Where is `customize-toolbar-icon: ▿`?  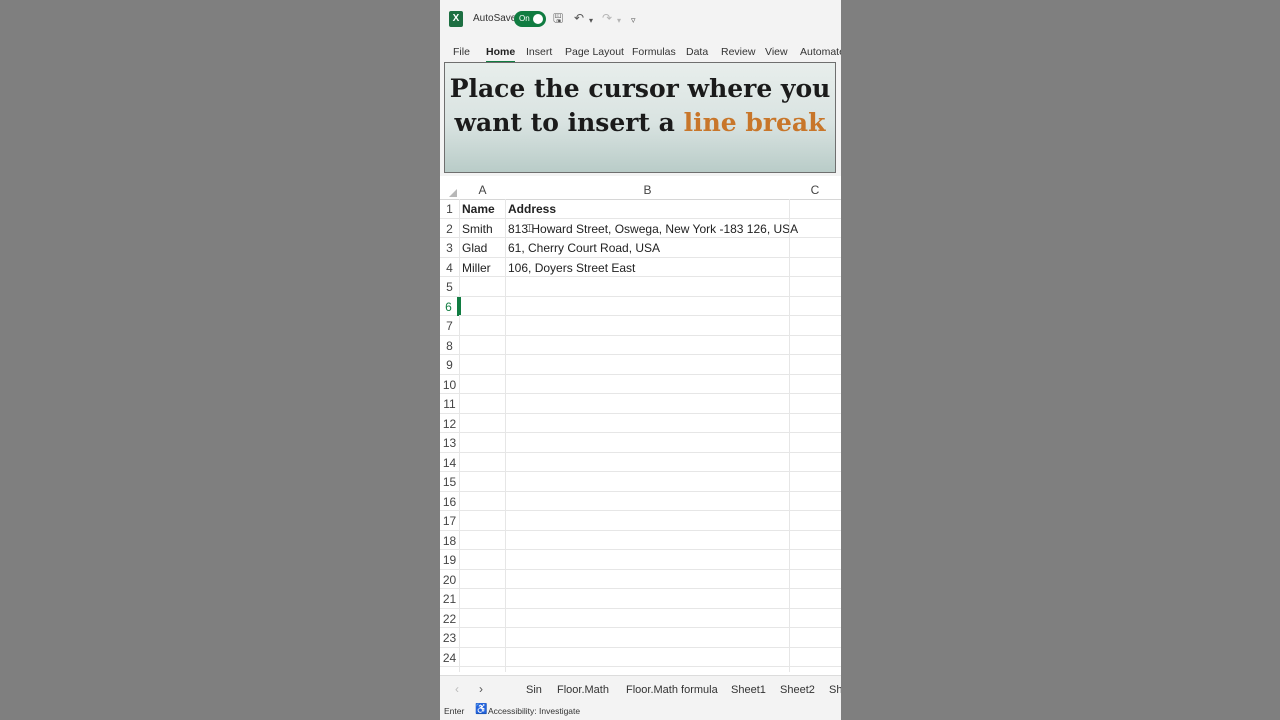 customize-toolbar-icon: ▿ is located at coordinates (633, 20).